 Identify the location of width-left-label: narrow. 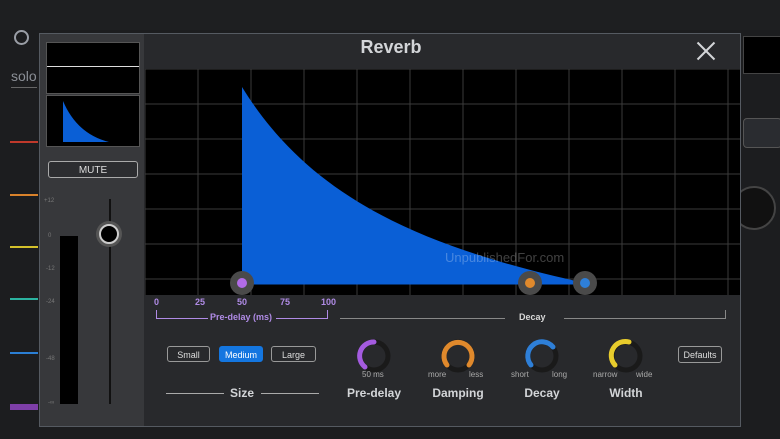
(605, 374).